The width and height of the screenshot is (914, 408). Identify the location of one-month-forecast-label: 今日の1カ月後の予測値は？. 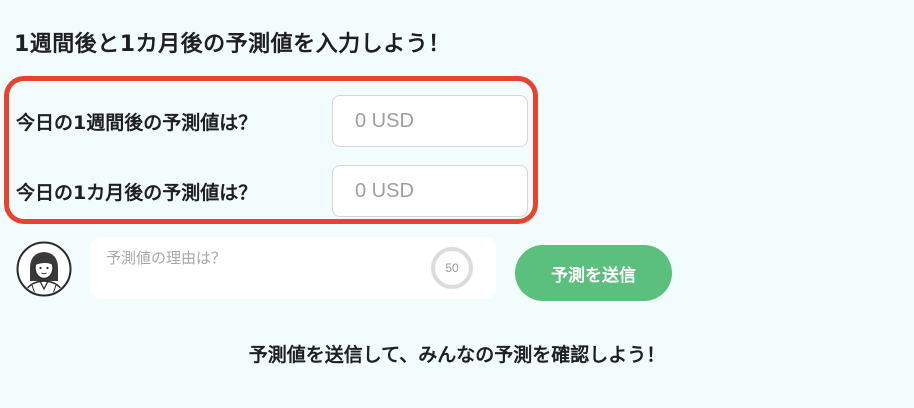
(137, 193).